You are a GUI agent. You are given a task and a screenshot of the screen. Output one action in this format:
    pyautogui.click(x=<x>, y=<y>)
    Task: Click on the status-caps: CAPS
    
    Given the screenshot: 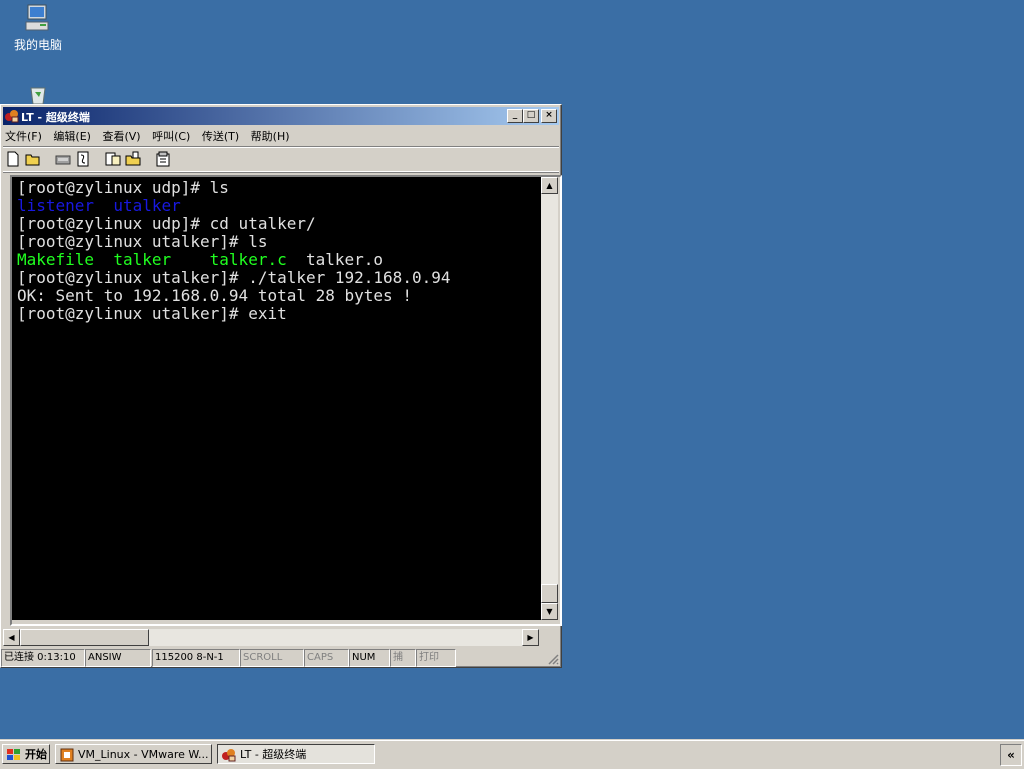 What is the action you would take?
    pyautogui.click(x=326, y=658)
    